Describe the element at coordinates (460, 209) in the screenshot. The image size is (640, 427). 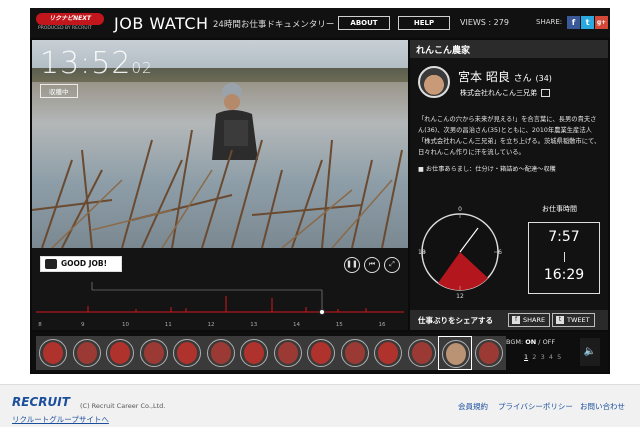
I see `clock-label-top: 0` at that location.